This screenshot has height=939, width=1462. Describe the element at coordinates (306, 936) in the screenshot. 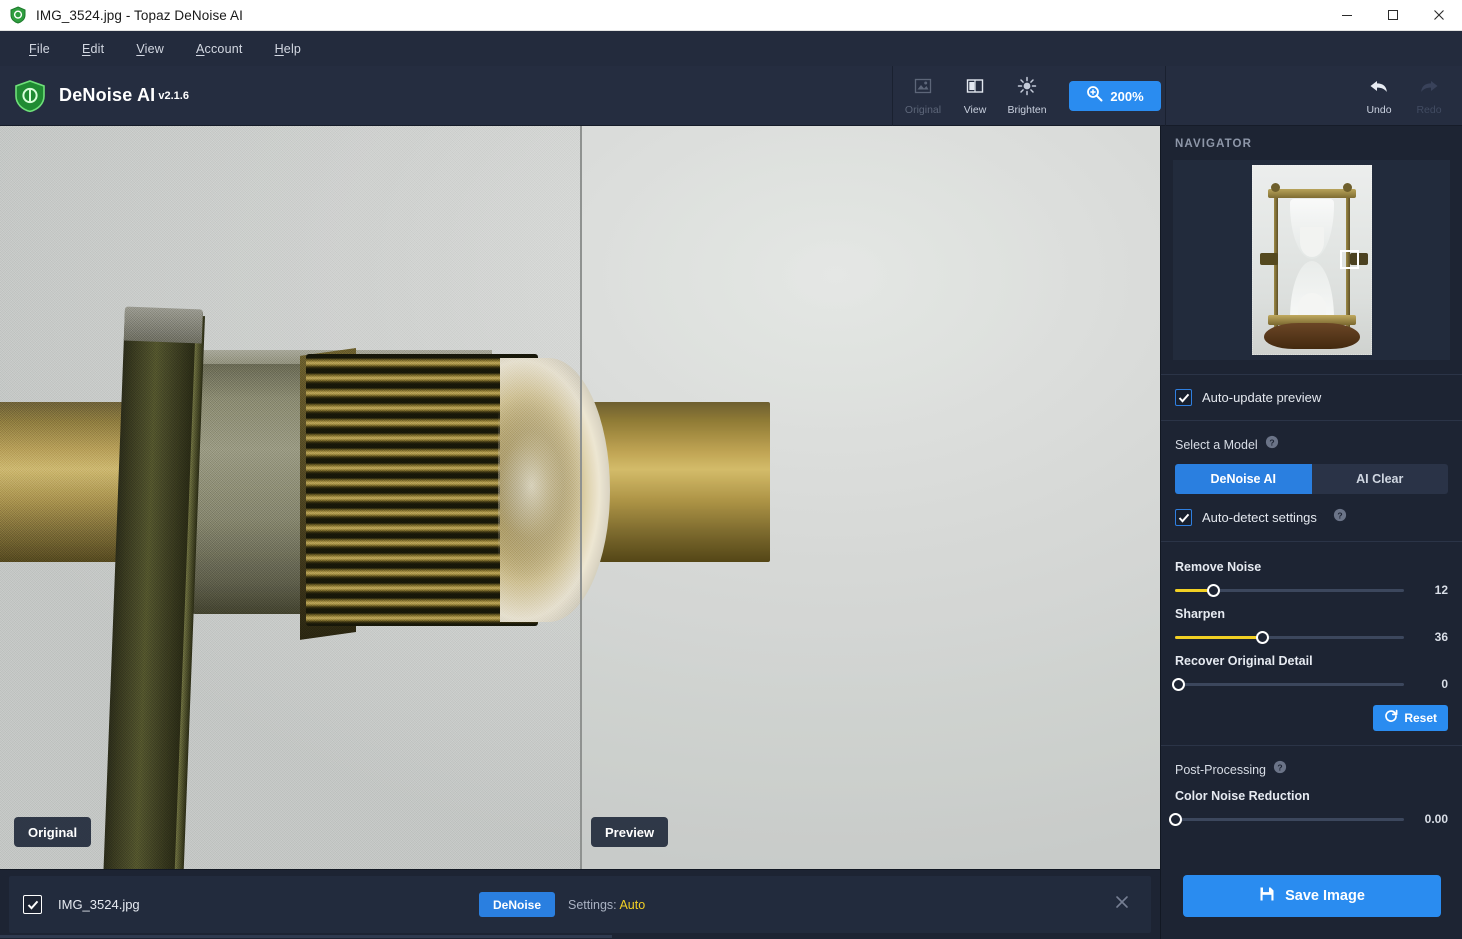

I see `filmstrip-scrollbar` at that location.